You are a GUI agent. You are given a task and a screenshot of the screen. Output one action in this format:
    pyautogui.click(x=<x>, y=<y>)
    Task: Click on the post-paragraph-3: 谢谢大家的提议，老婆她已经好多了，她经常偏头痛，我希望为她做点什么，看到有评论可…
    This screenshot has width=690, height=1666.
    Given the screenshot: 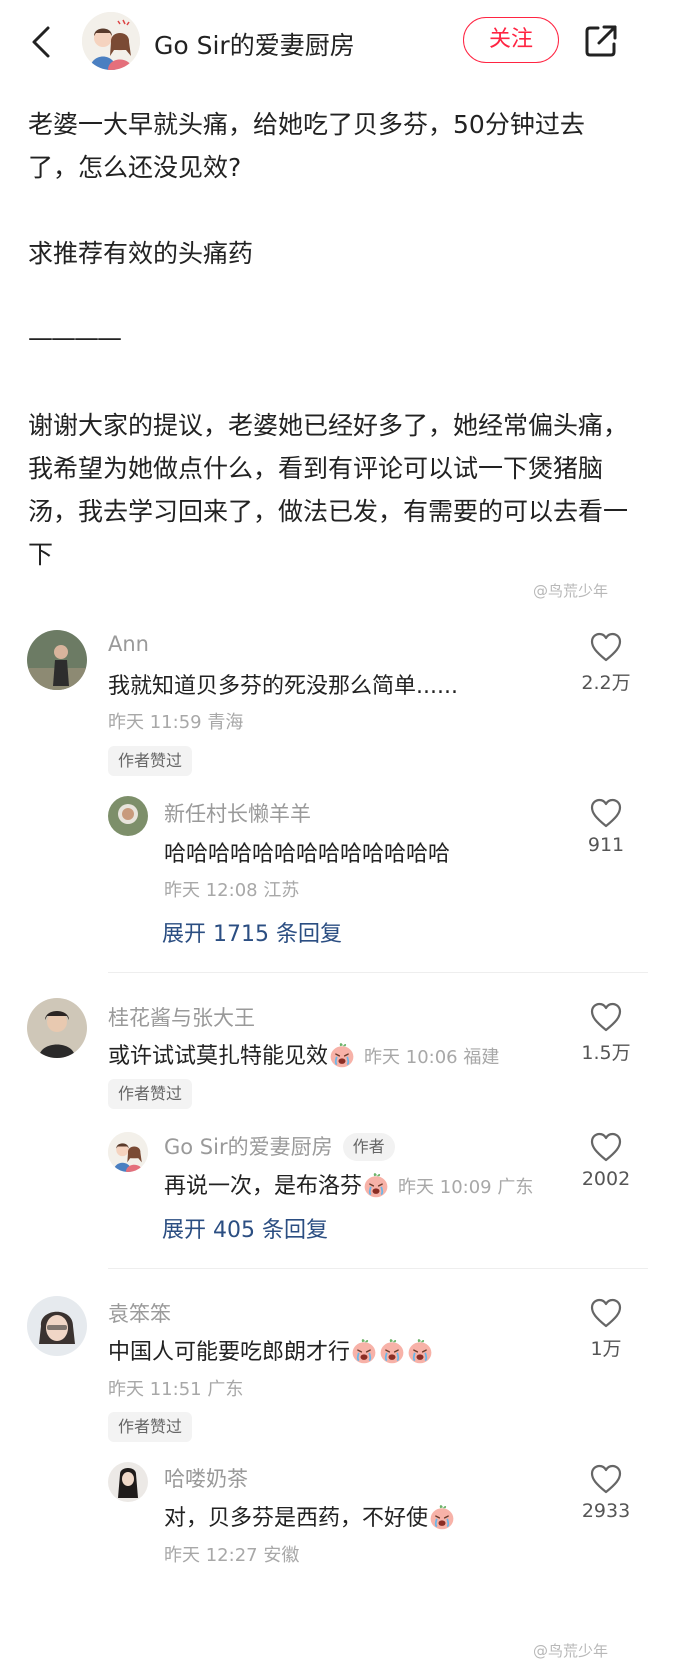 What is the action you would take?
    pyautogui.click(x=328, y=490)
    